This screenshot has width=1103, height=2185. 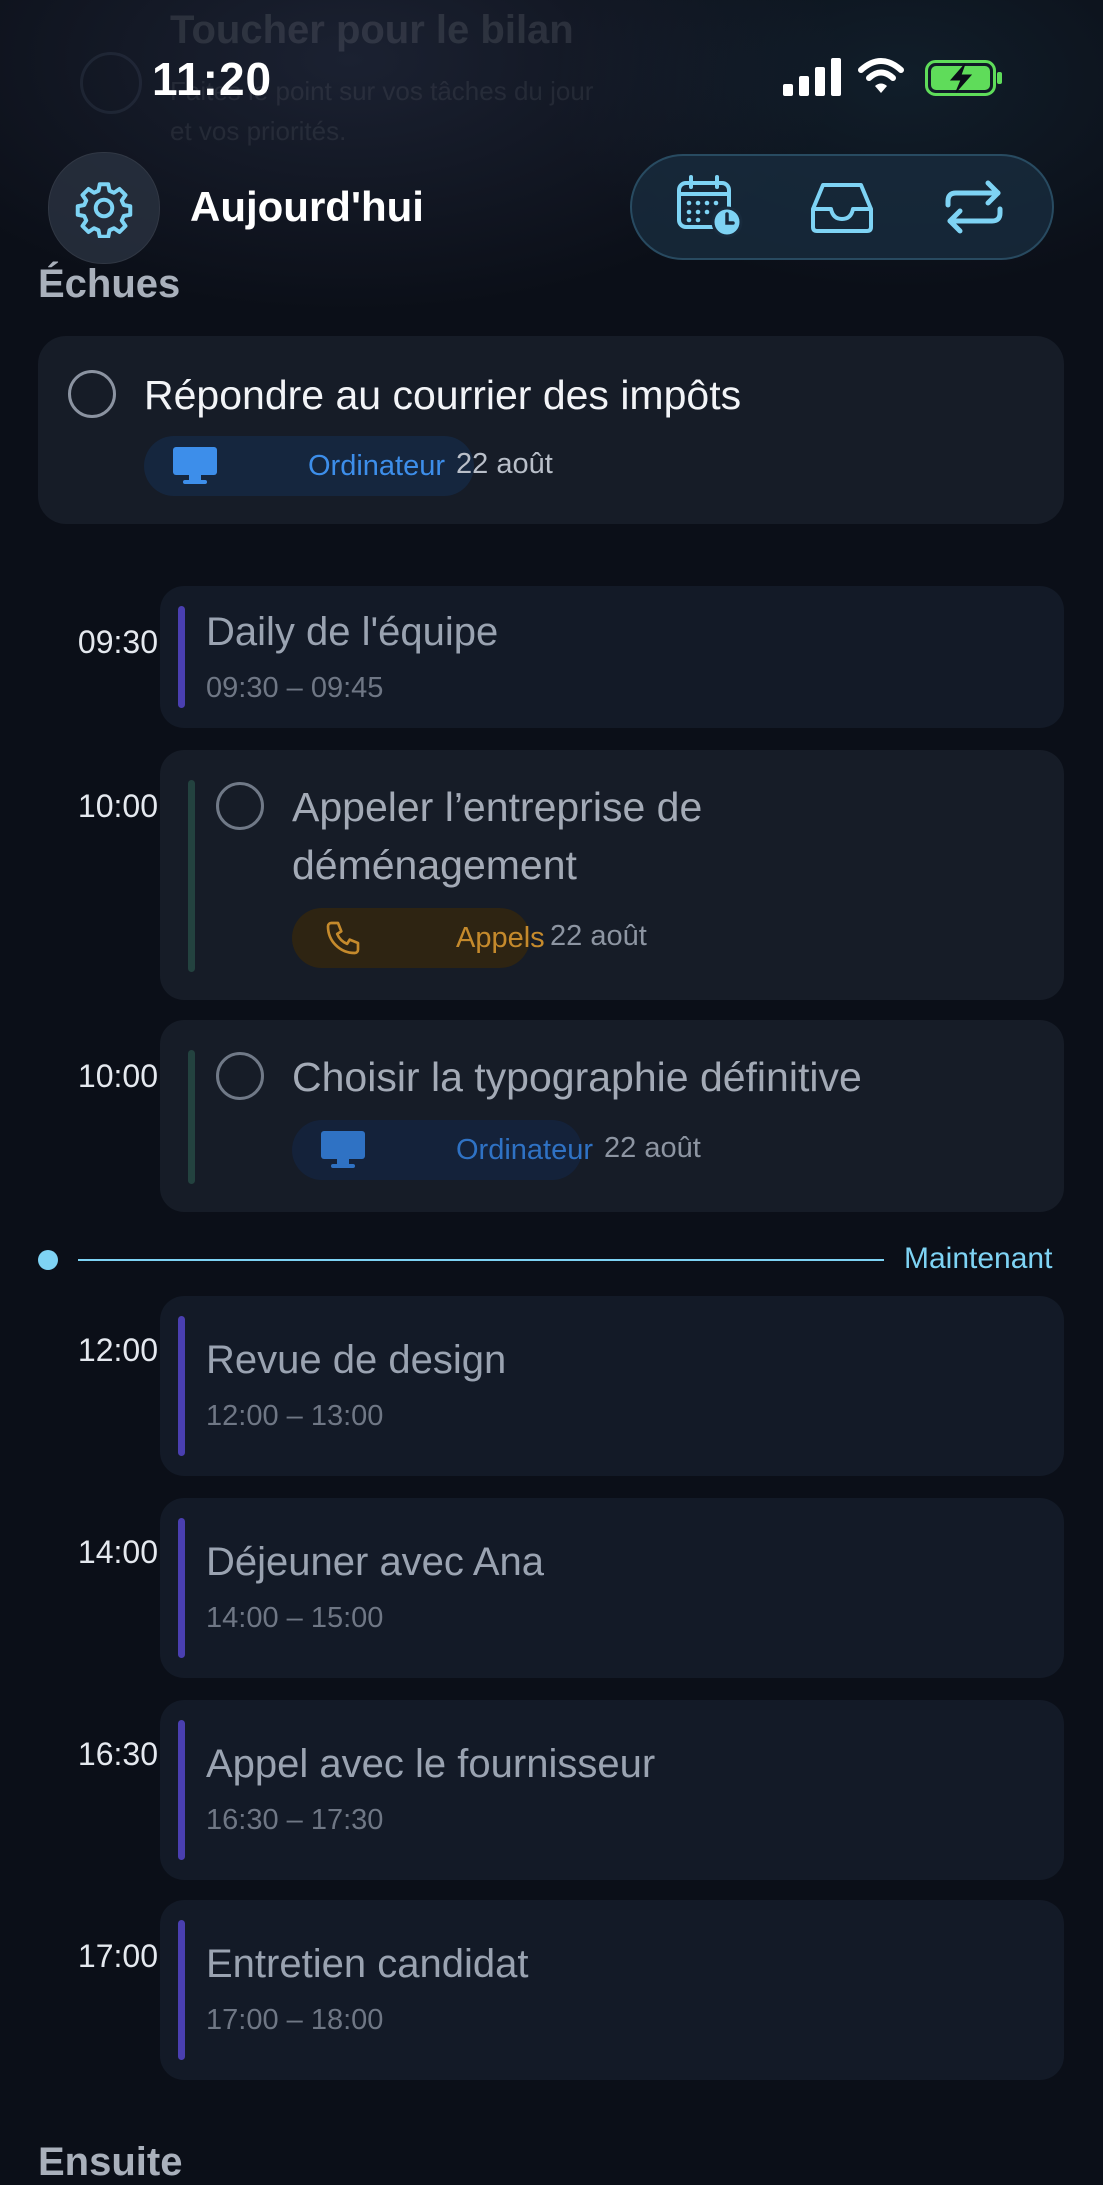 What do you see at coordinates (117, 1350) in the screenshot?
I see `timeline-time: 12:00` at bounding box center [117, 1350].